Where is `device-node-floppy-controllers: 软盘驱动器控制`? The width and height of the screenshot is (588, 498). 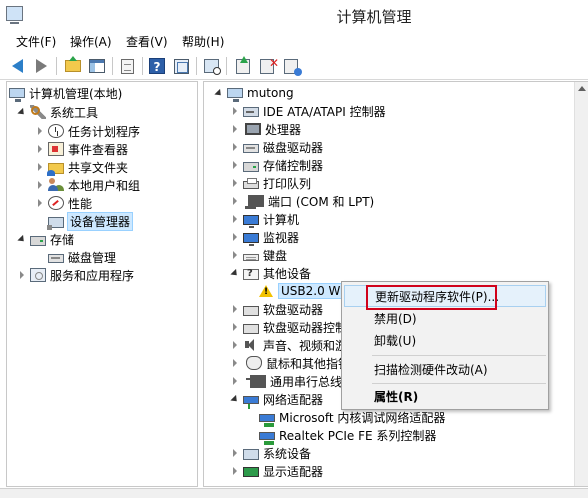
device-node-floppy-controllers: 软盘驱动器控制 is located at coordinates (288, 327).